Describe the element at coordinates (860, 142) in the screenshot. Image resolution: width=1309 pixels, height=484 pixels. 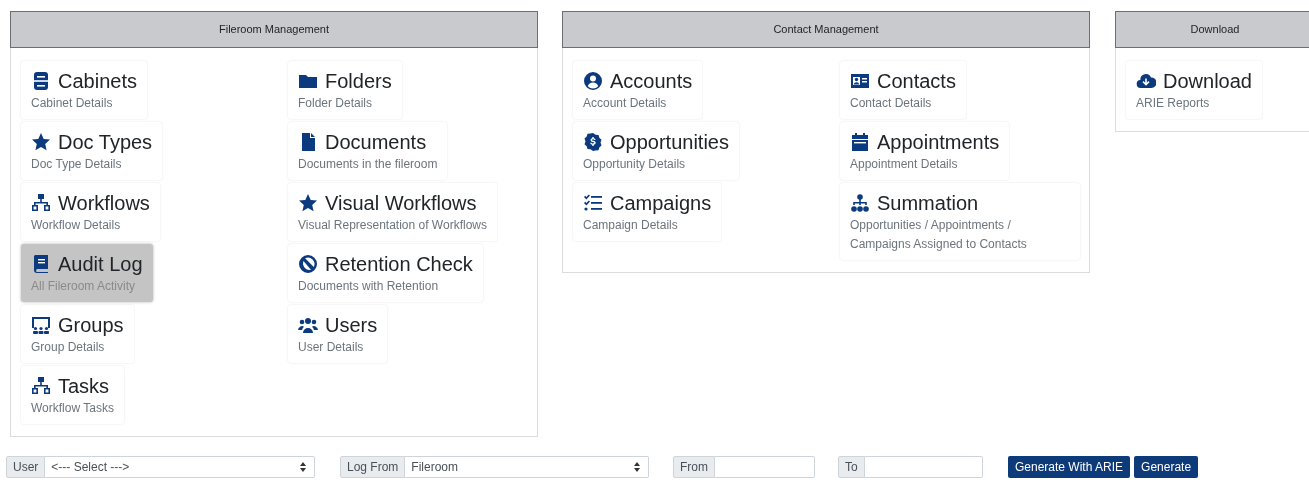
I see `calendar-icon` at that location.